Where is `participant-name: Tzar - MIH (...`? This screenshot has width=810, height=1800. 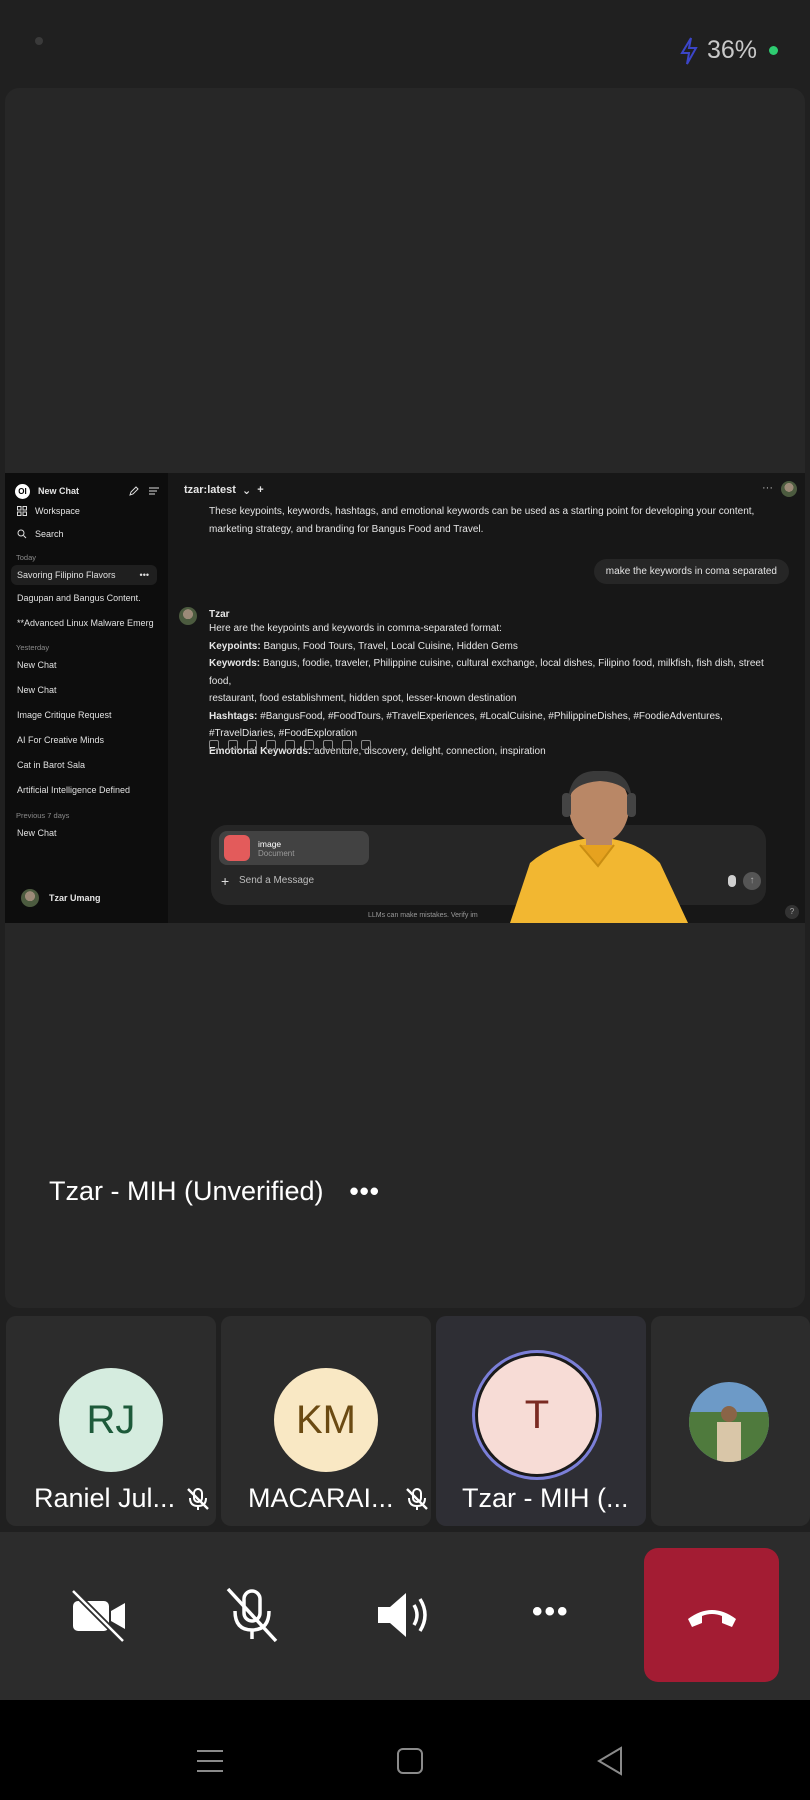
participant-name: Tzar - MIH (... is located at coordinates (545, 1498).